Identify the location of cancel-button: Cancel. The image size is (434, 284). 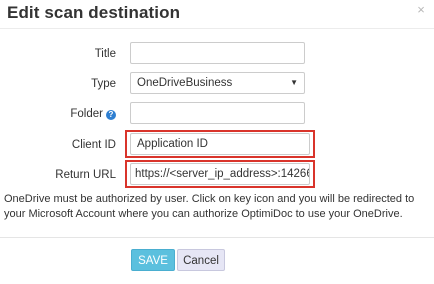
(201, 260).